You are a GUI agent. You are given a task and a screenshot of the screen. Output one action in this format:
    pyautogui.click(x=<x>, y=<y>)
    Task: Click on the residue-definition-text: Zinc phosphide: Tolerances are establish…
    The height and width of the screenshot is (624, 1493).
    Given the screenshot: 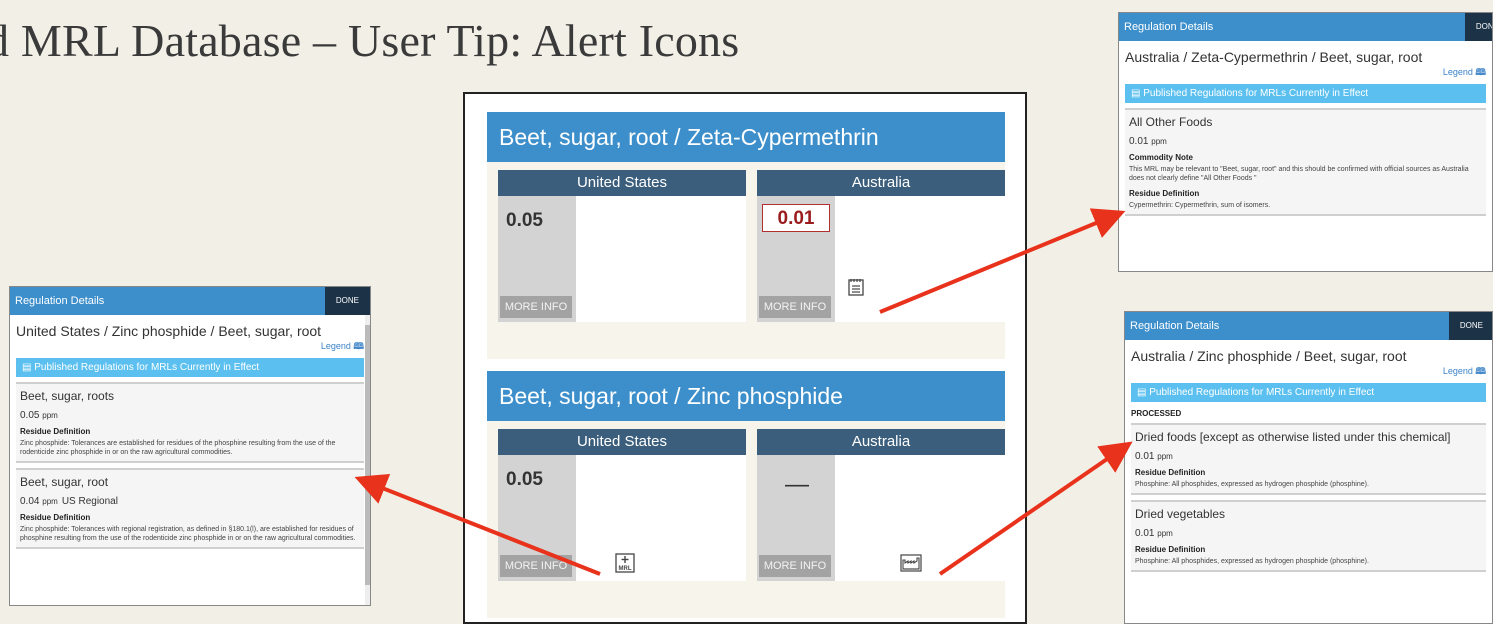 What is the action you would take?
    pyautogui.click(x=178, y=448)
    